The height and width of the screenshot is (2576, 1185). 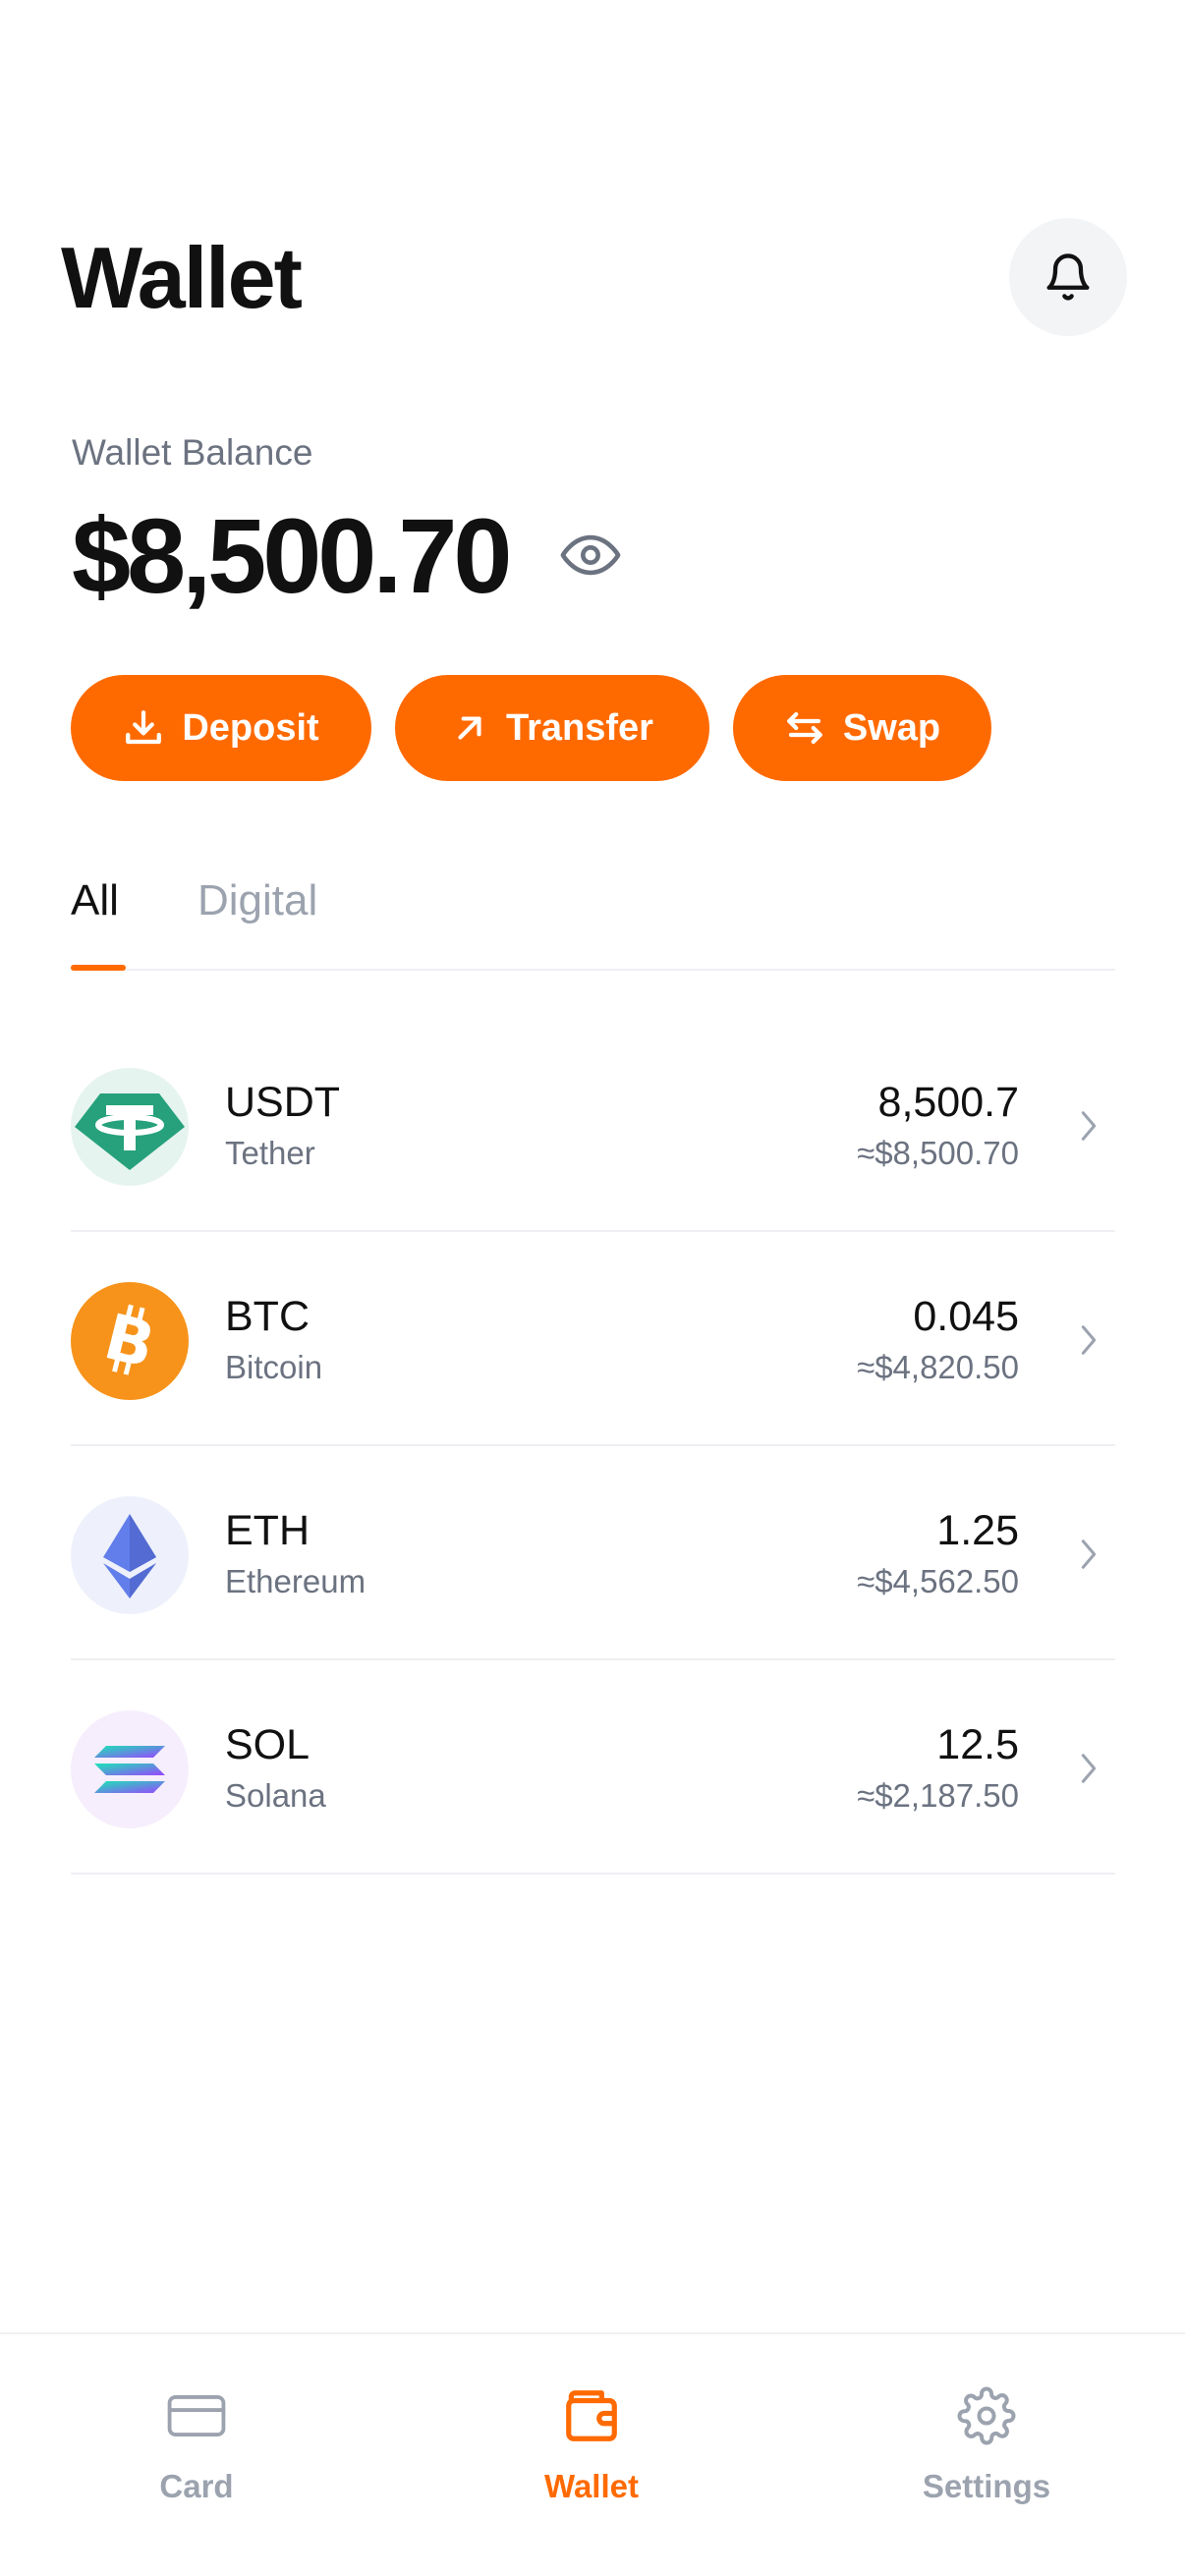 I want to click on gear-icon, so click(x=987, y=2415).